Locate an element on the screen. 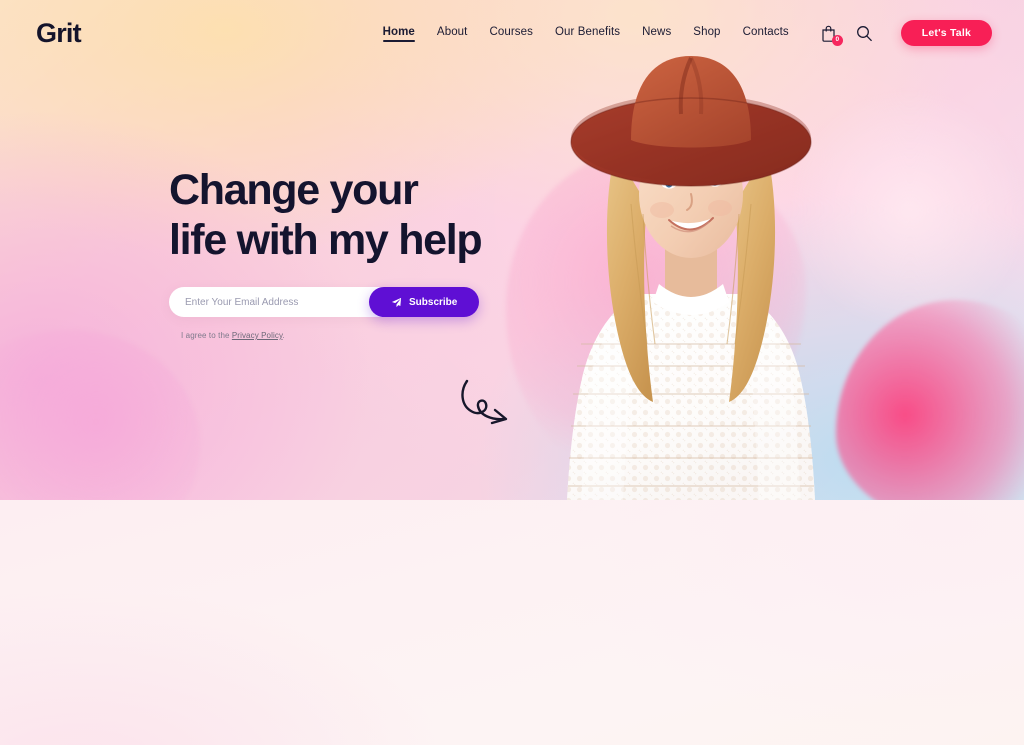 This screenshot has width=1024, height=745. shopping-bag-icon: 0 is located at coordinates (831, 34).